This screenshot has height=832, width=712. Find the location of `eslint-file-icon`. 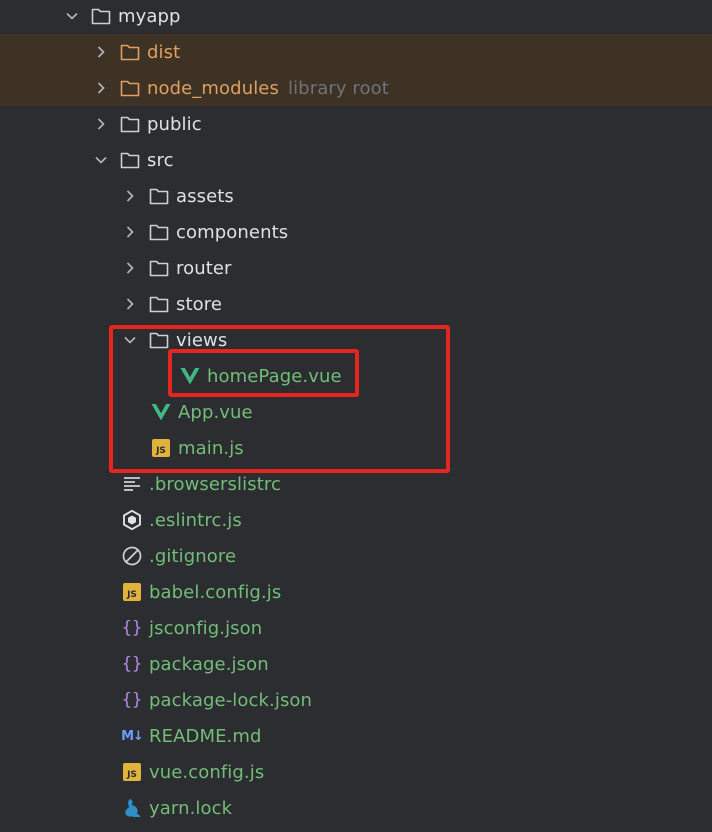

eslint-file-icon is located at coordinates (132, 520).